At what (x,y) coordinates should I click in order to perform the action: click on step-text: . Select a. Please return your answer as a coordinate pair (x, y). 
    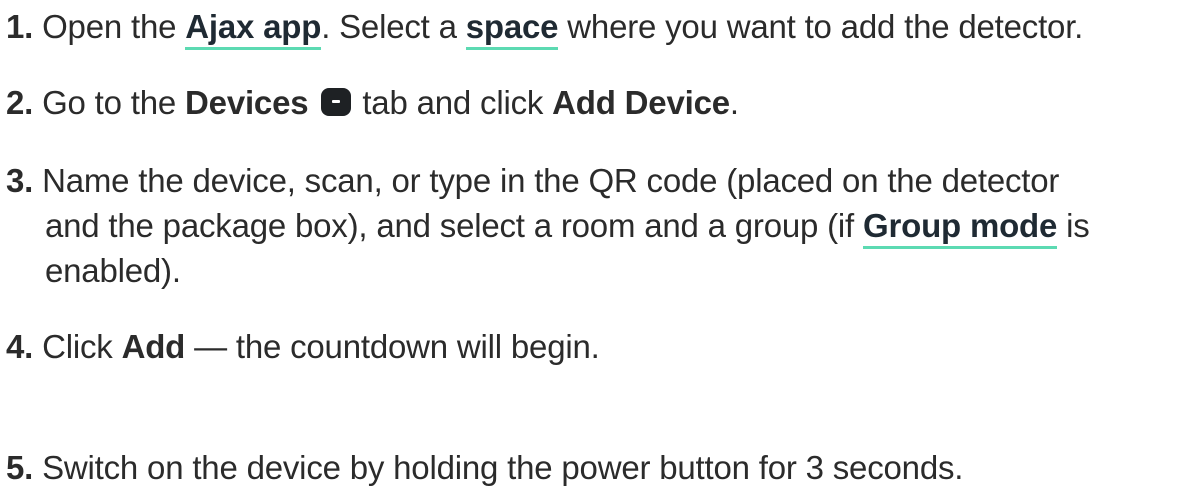
    Looking at the image, I should click on (393, 26).